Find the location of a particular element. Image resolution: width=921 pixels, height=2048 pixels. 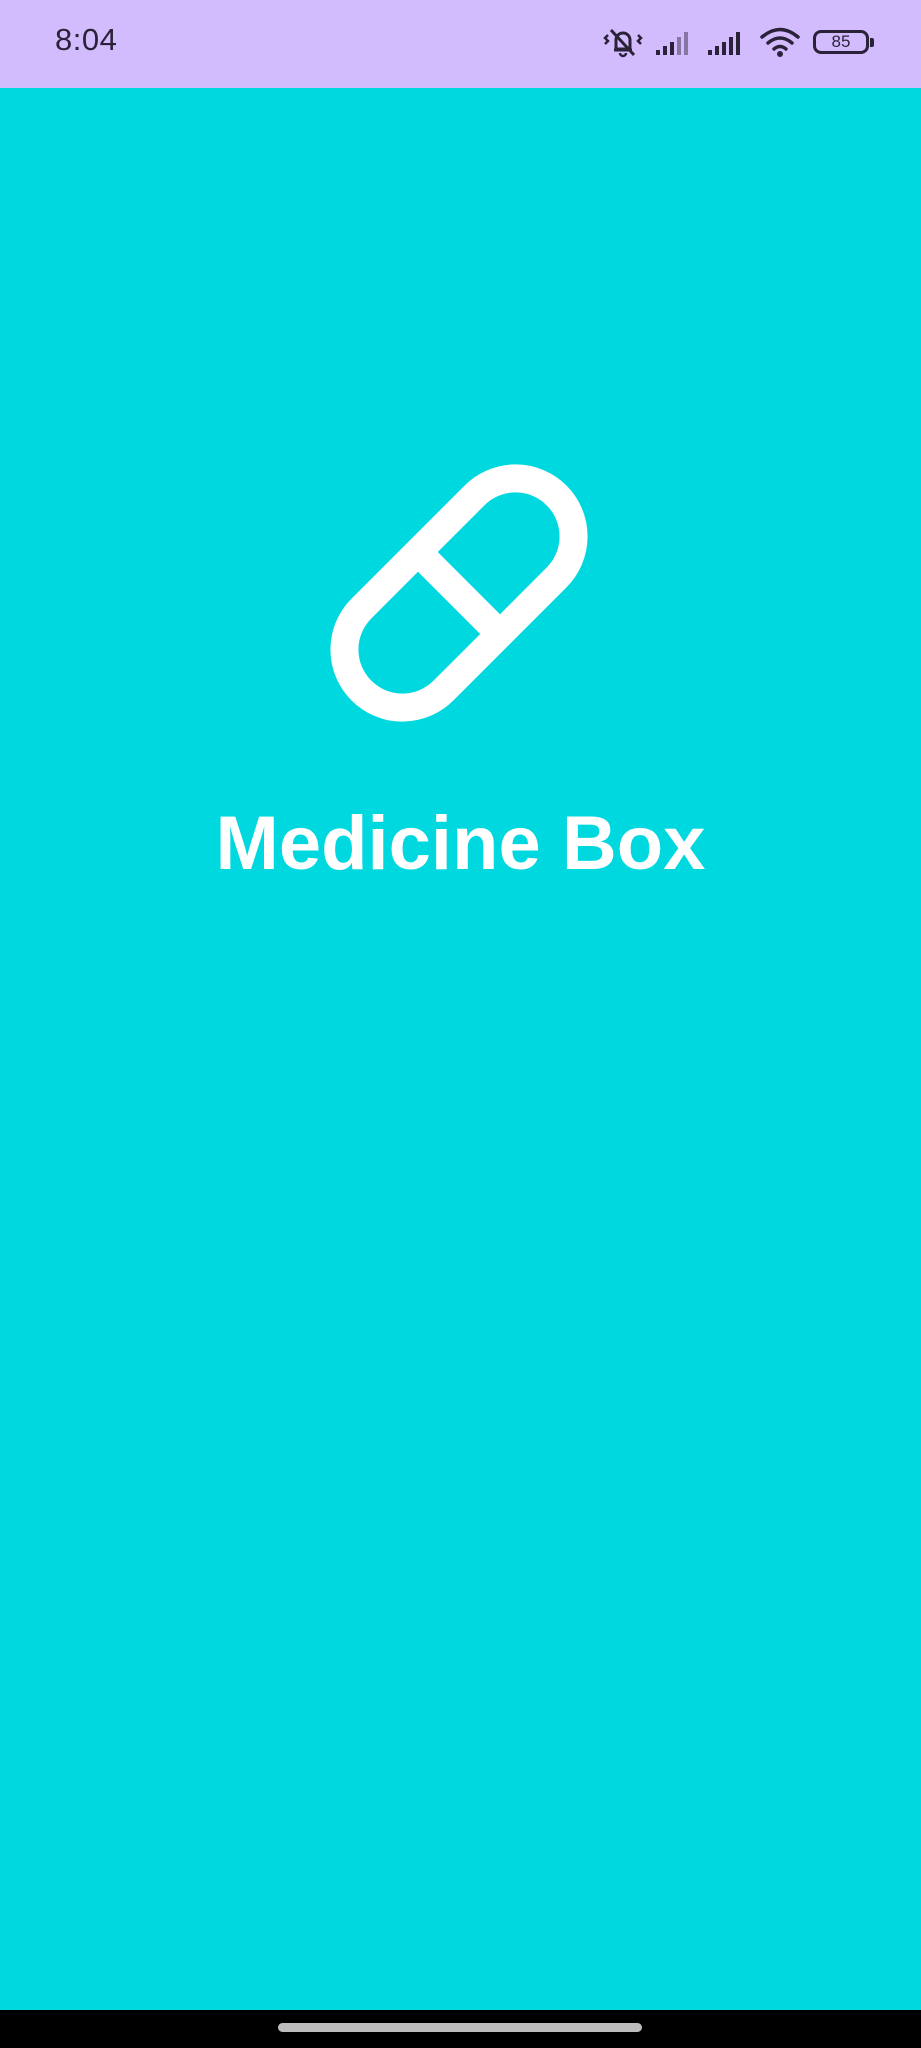

wifi-icon is located at coordinates (780, 42).